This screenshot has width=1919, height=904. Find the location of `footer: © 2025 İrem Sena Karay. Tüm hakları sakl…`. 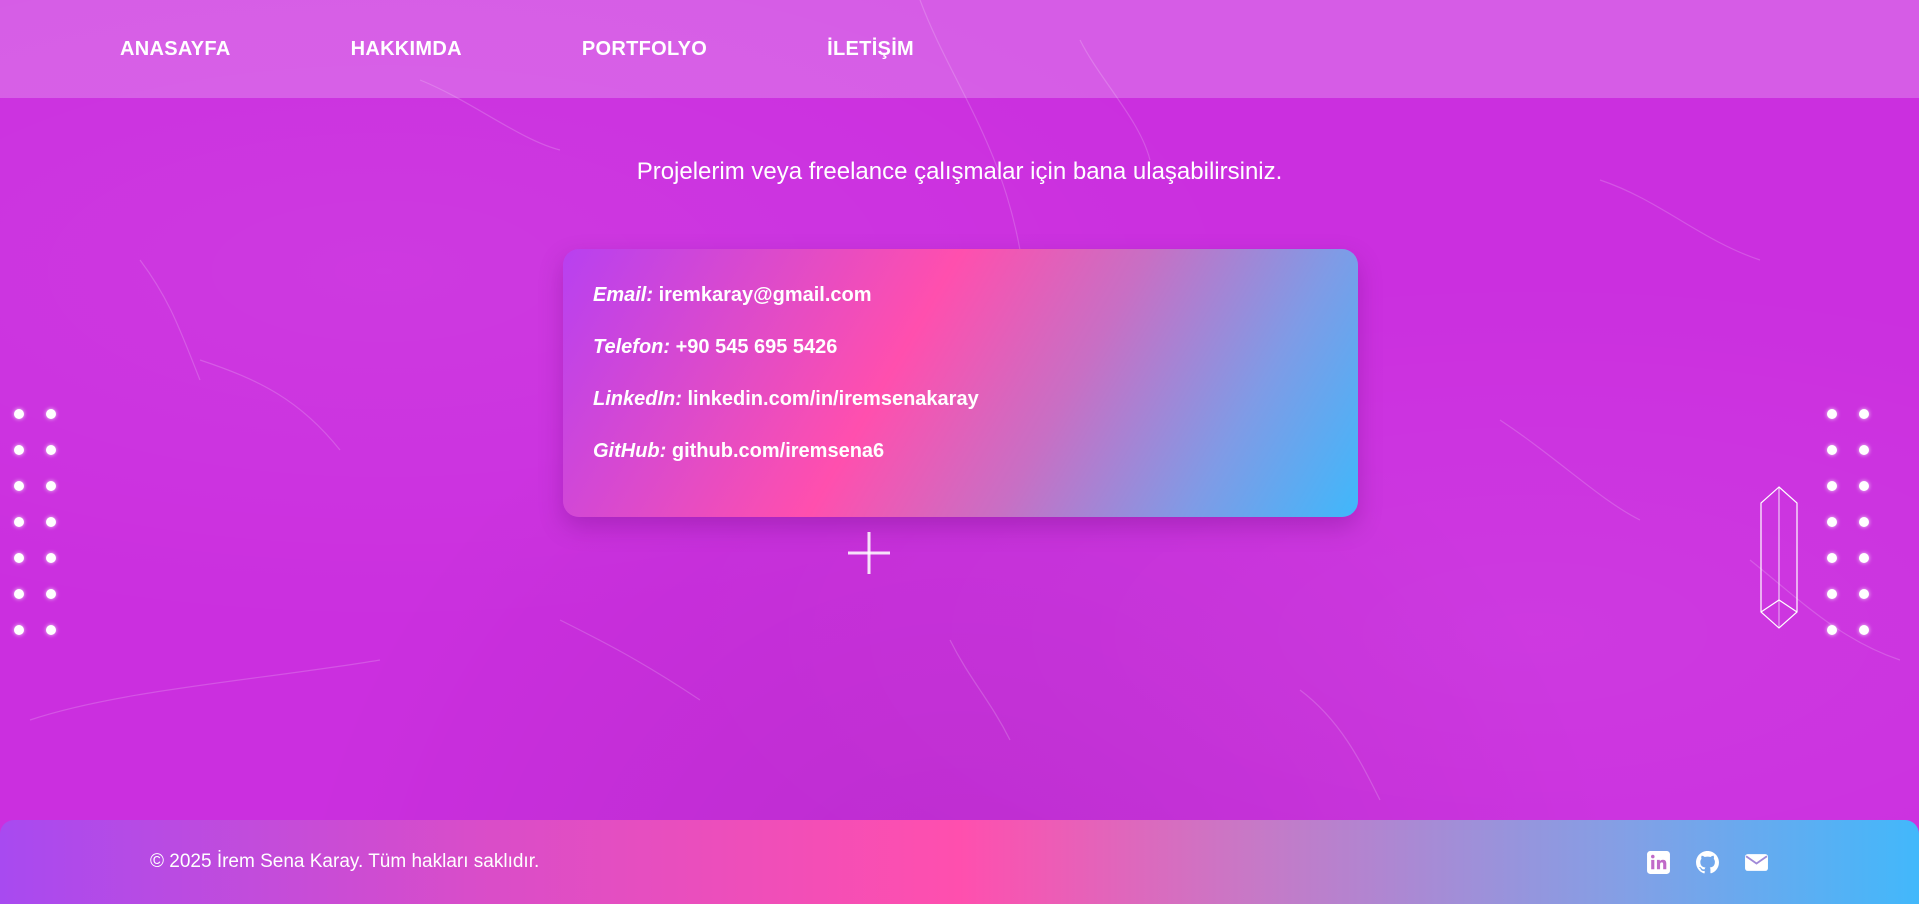

footer: © 2025 İrem Sena Karay. Tüm hakları sakl… is located at coordinates (959, 862).